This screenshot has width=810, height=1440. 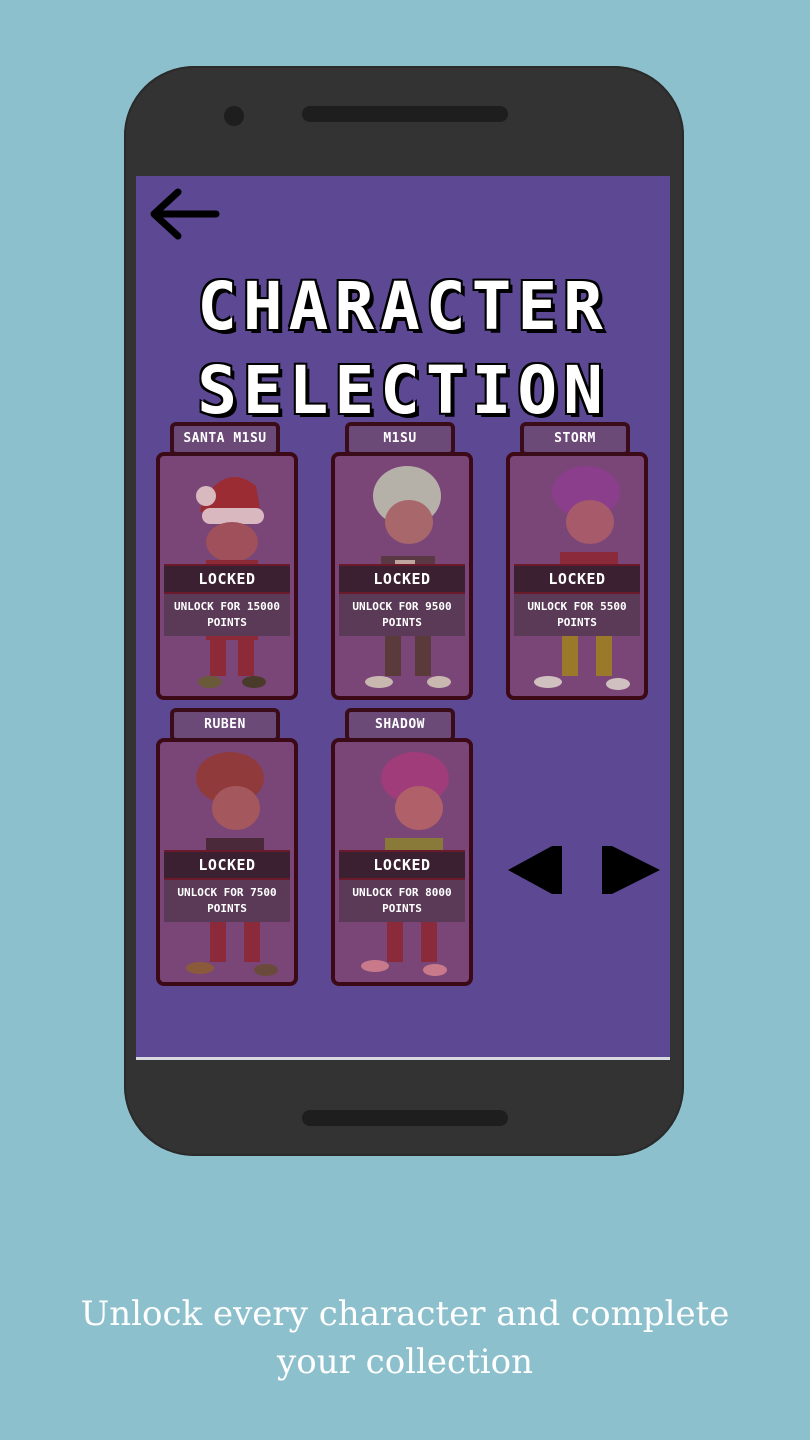 I want to click on unlock-line: UNLOCK FOR 8000, so click(x=402, y=892).